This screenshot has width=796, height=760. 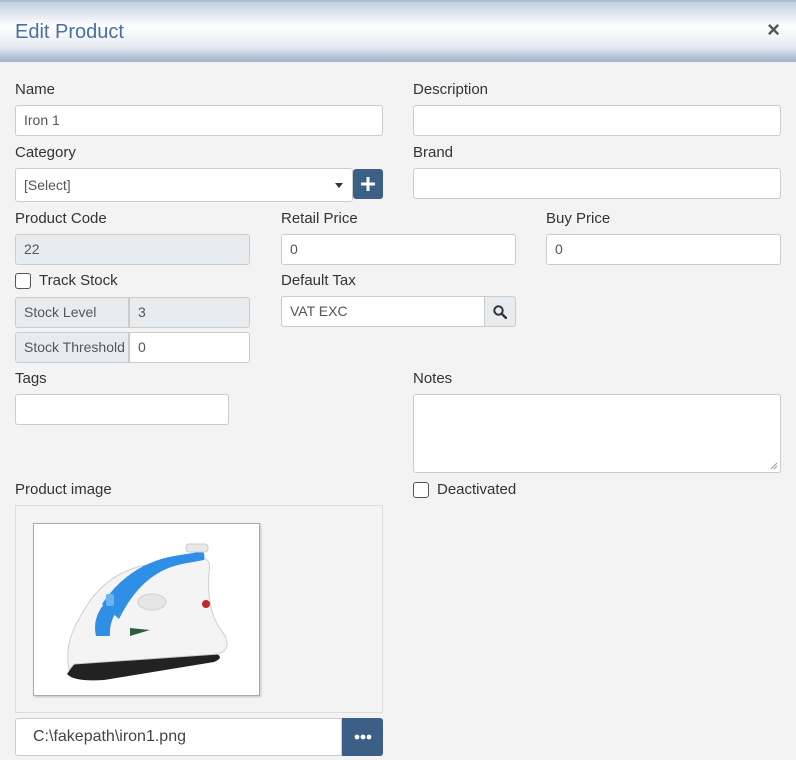 I want to click on add-category-button, so click(x=368, y=184).